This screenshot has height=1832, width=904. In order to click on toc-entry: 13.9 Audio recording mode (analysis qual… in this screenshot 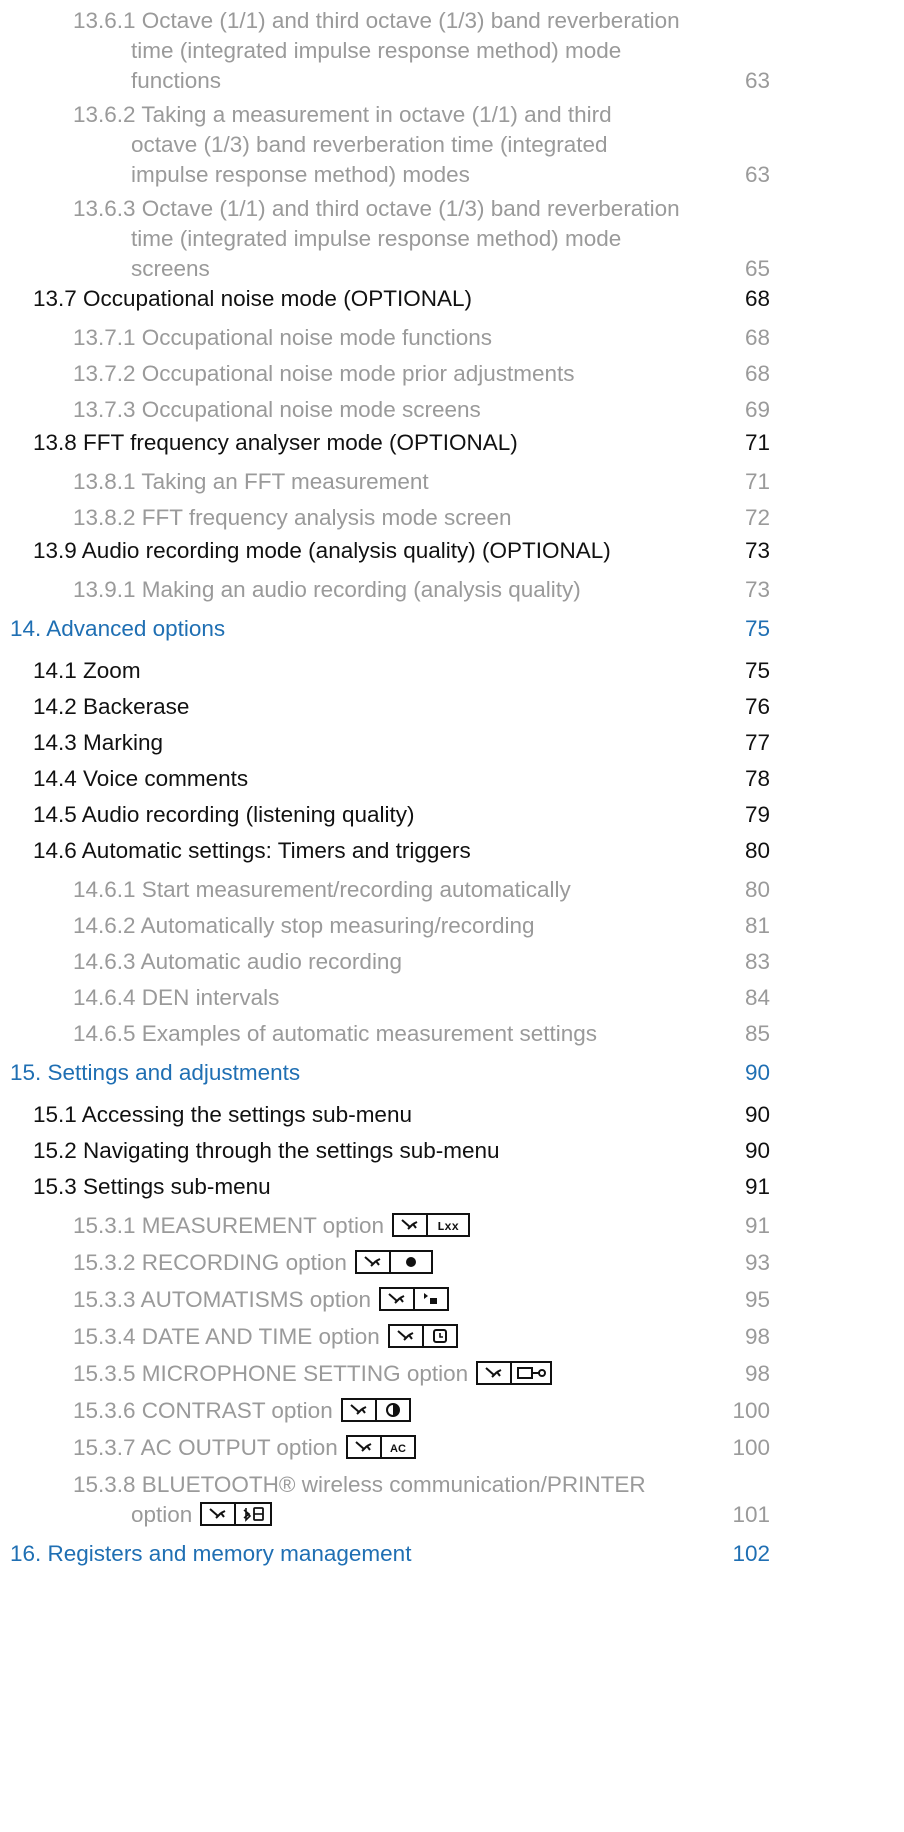, I will do `click(452, 551)`.